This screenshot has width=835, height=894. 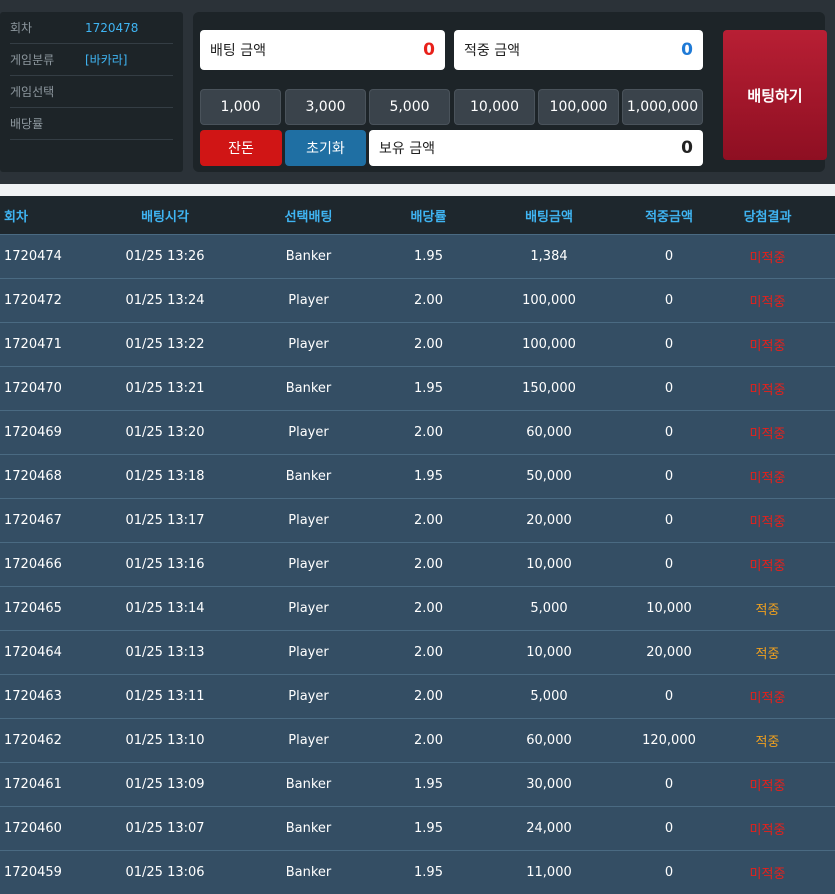 I want to click on chip-button-5000: 5,000, so click(x=409, y=107).